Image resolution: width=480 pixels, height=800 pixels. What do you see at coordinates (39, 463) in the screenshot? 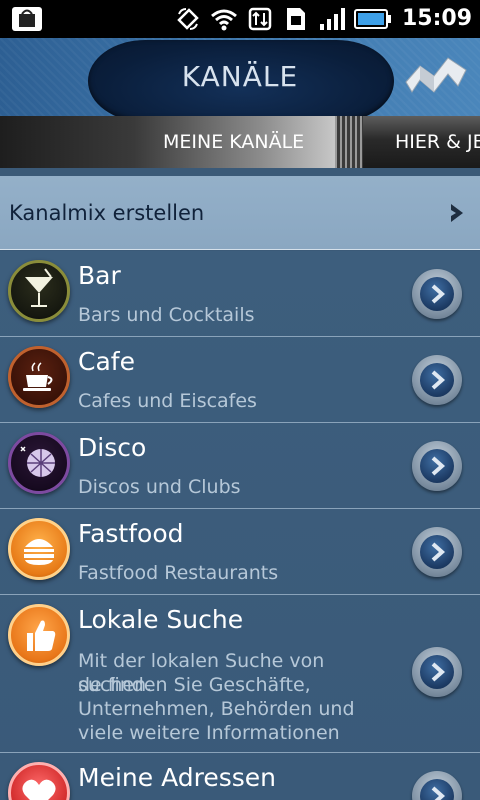
I see `disco-ball-icon` at bounding box center [39, 463].